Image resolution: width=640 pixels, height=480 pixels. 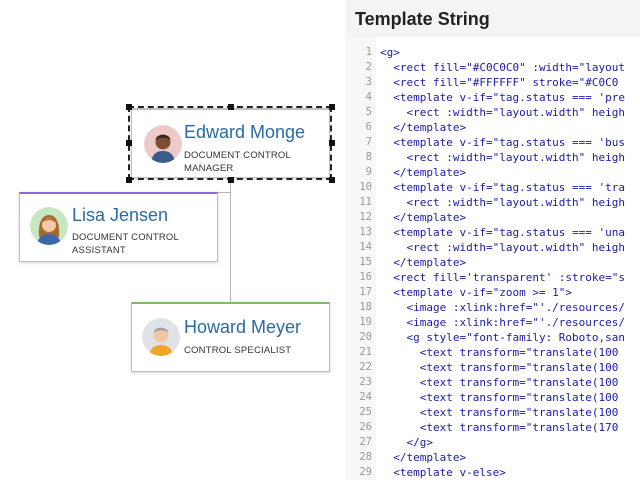 I want to click on code-line: 26 <text transform="translate(170, so click(x=493, y=427).